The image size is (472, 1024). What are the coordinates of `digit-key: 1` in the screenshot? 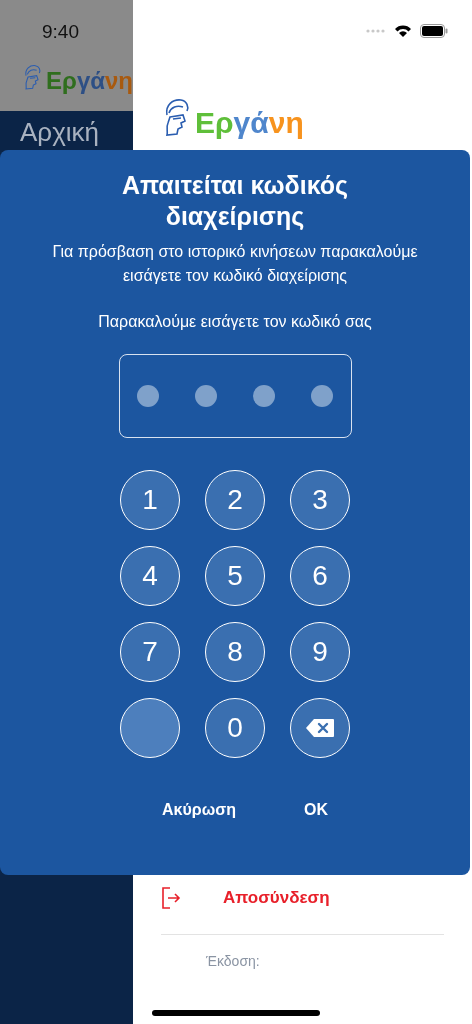 It's located at (150, 500).